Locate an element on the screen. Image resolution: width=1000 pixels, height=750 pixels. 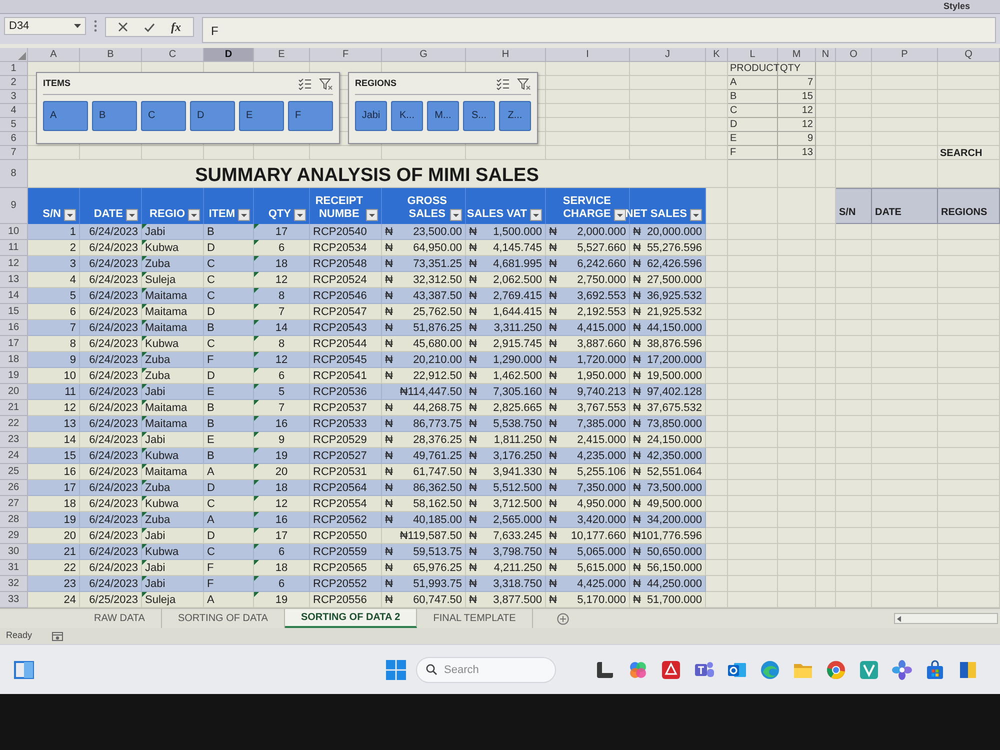
column-letter: C is located at coordinates (173, 55).